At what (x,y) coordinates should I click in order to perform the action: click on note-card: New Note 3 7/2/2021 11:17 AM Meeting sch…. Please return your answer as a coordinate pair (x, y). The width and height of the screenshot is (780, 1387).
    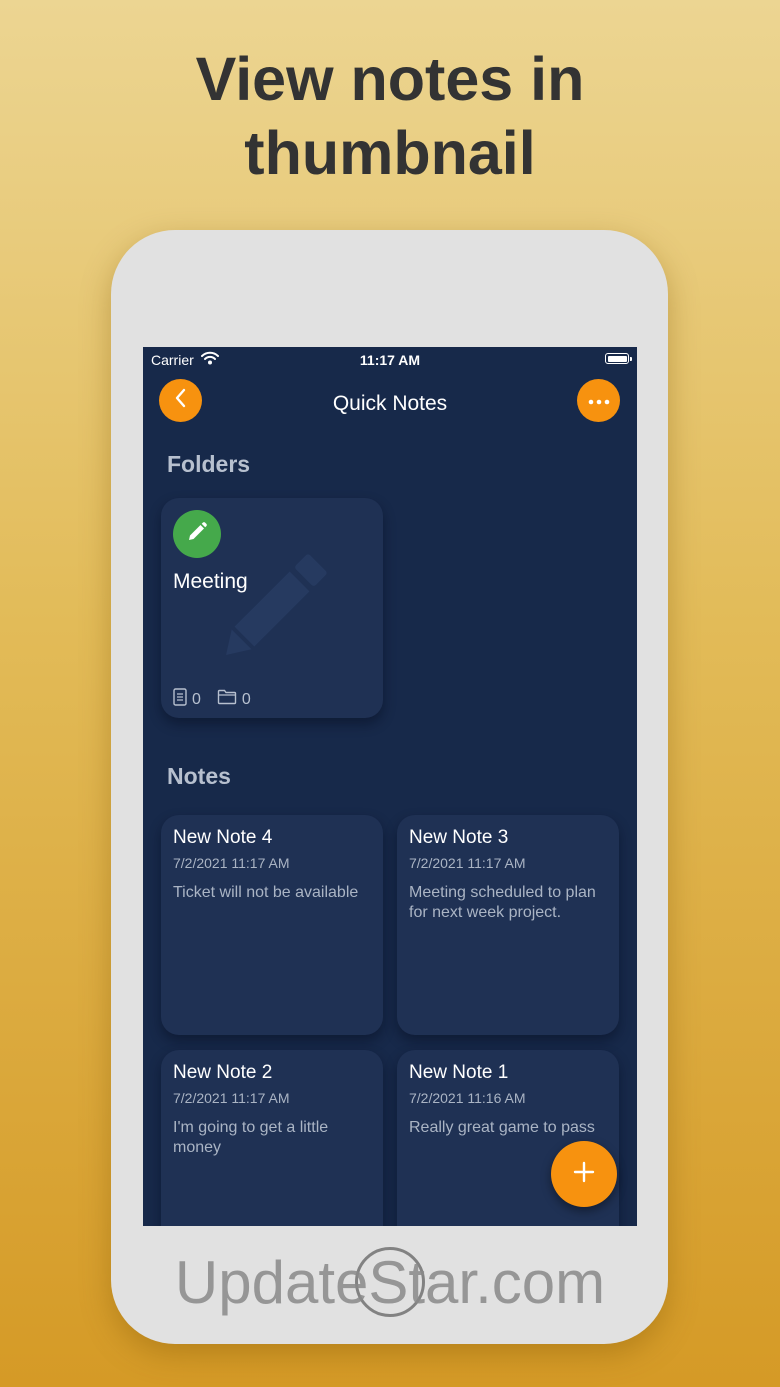
    Looking at the image, I should click on (508, 925).